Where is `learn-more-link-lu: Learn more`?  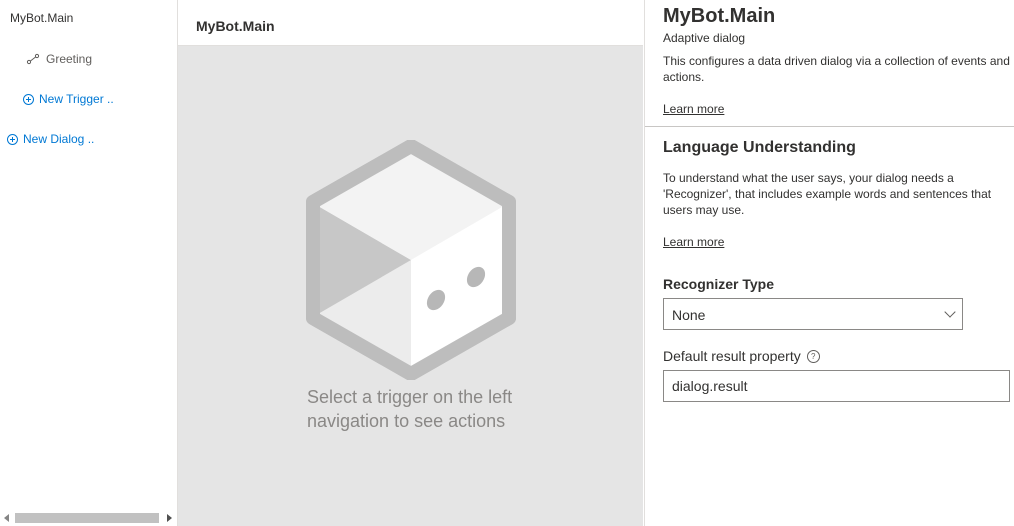 learn-more-link-lu: Learn more is located at coordinates (693, 242).